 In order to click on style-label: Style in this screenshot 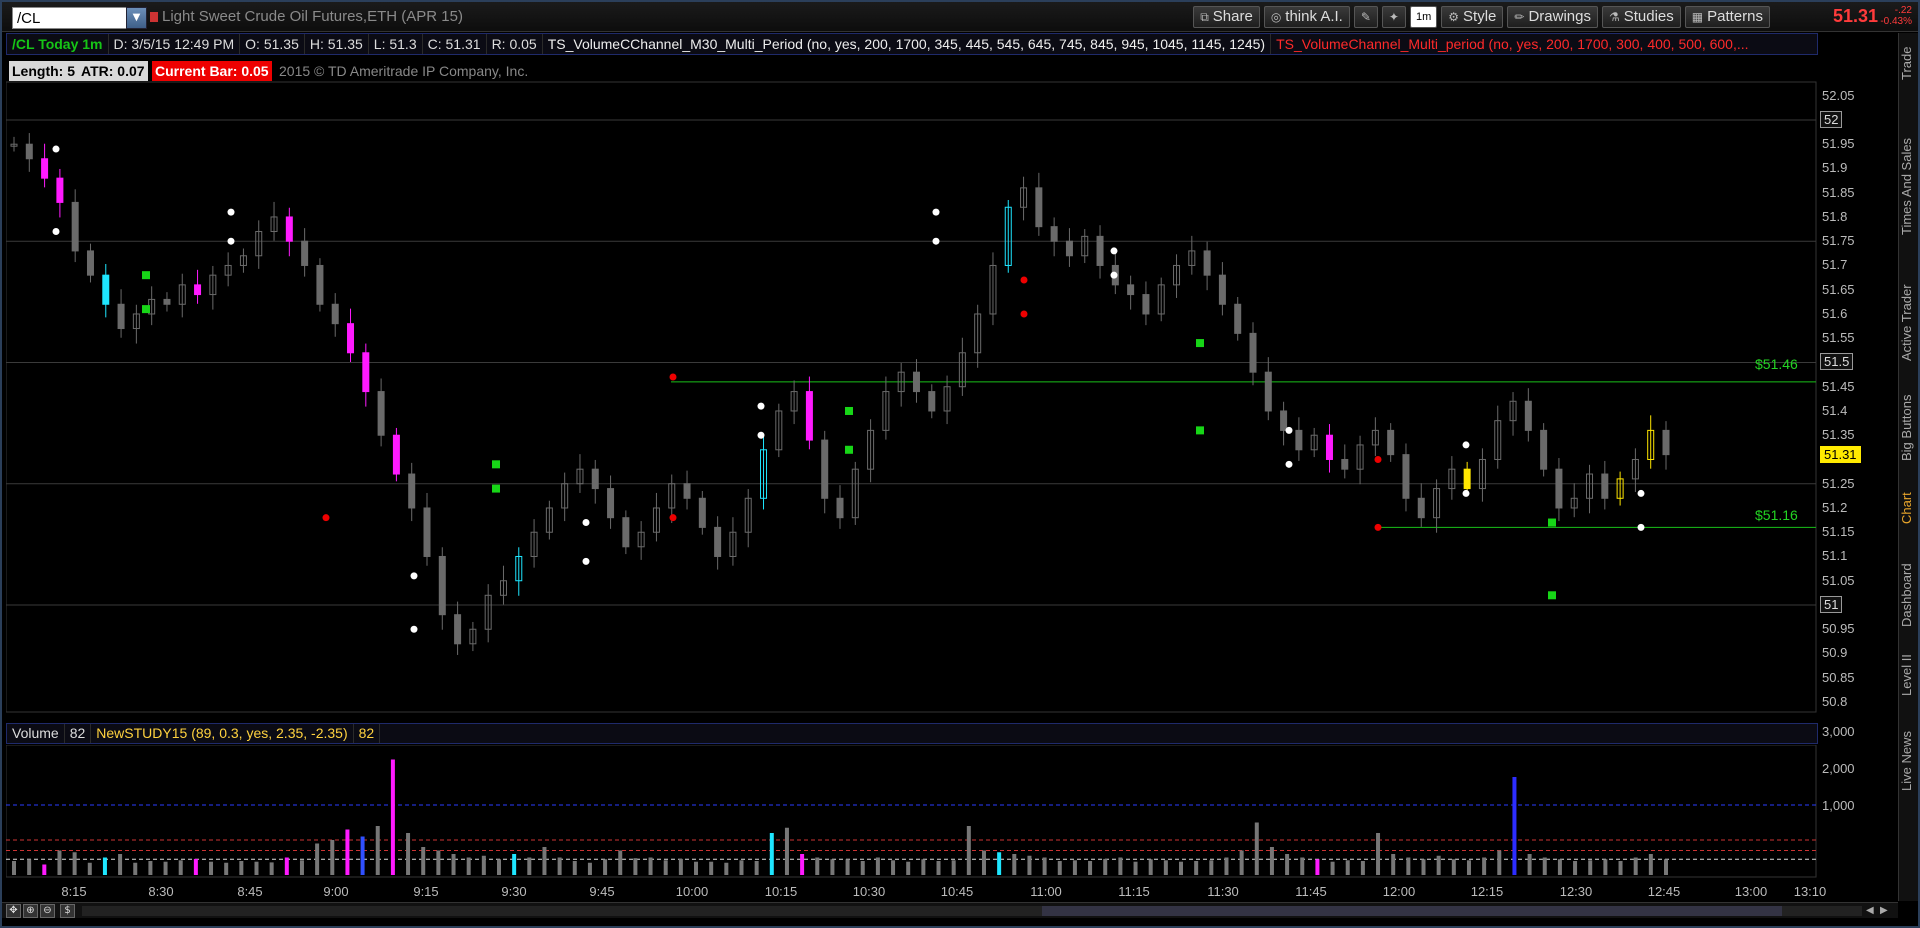, I will do `click(1480, 16)`.